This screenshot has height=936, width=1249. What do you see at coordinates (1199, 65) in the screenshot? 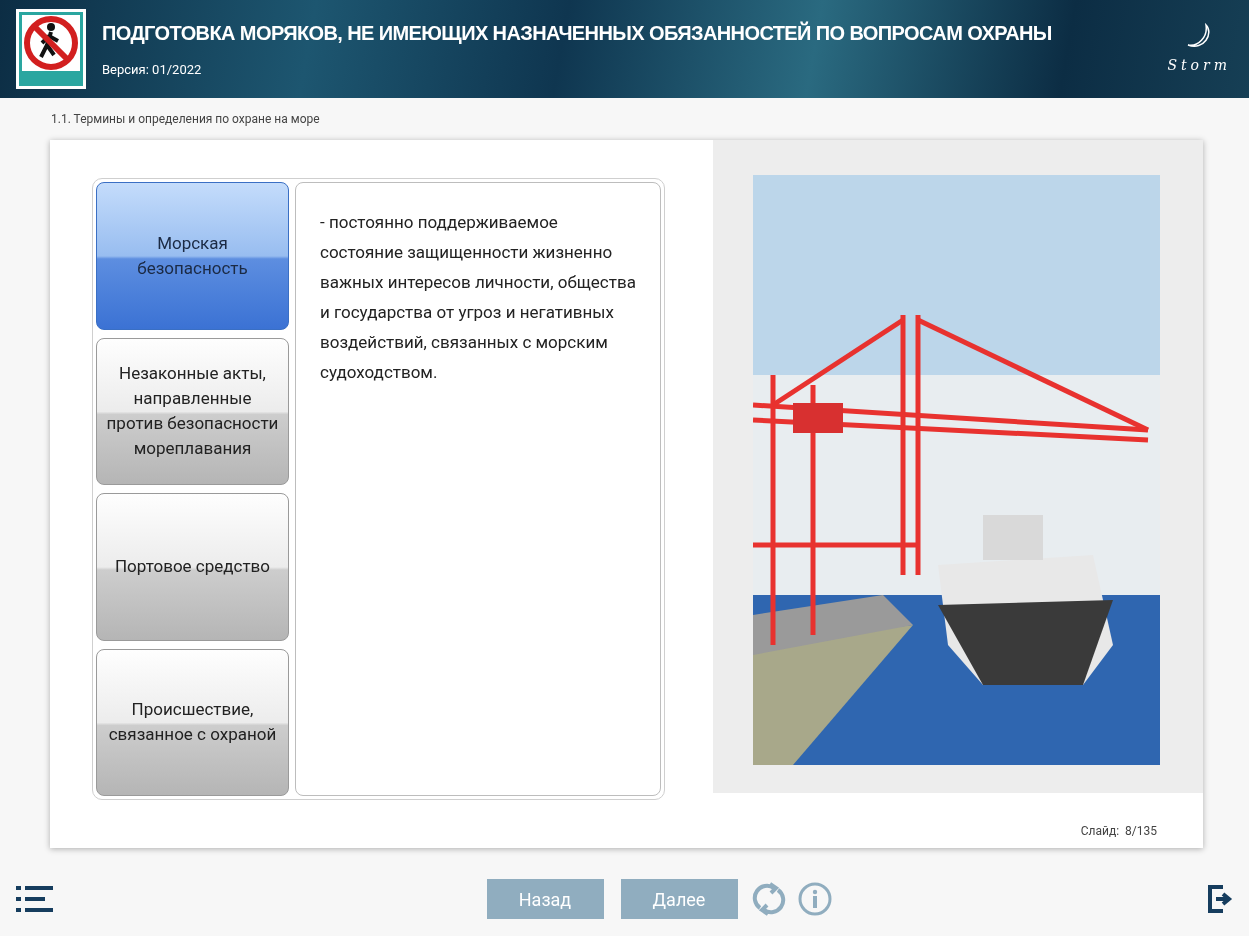
I see `logo-text: Storm` at bounding box center [1199, 65].